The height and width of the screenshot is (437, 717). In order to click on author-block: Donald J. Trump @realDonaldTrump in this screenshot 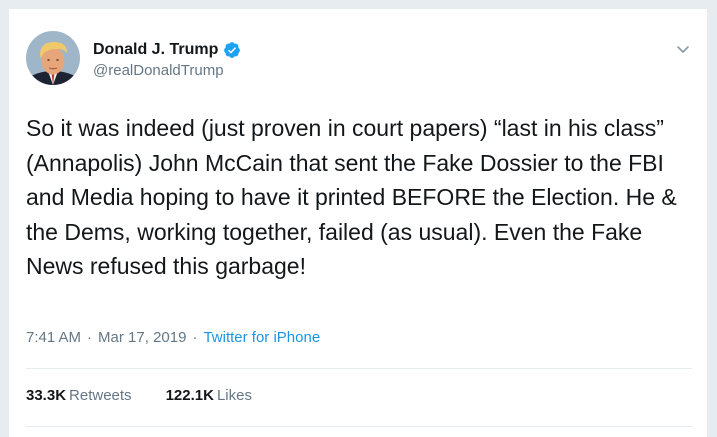, I will do `click(167, 59)`.